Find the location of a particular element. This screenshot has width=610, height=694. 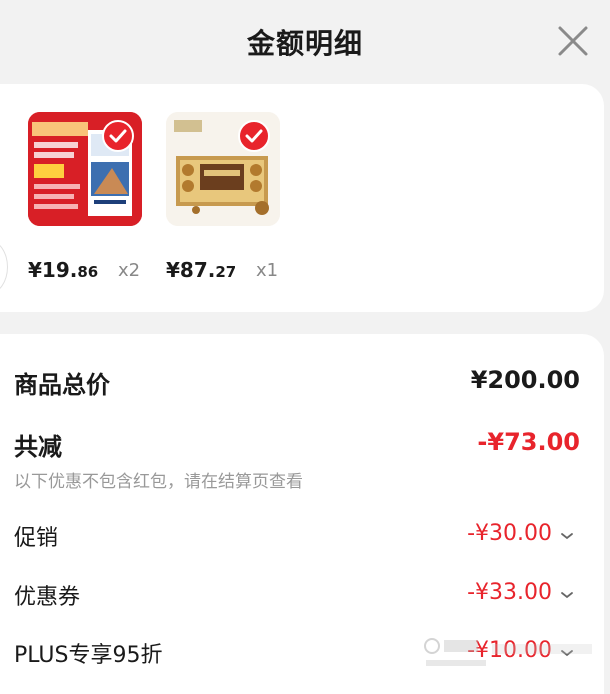

product-2-selected-check-icon is located at coordinates (254, 136).